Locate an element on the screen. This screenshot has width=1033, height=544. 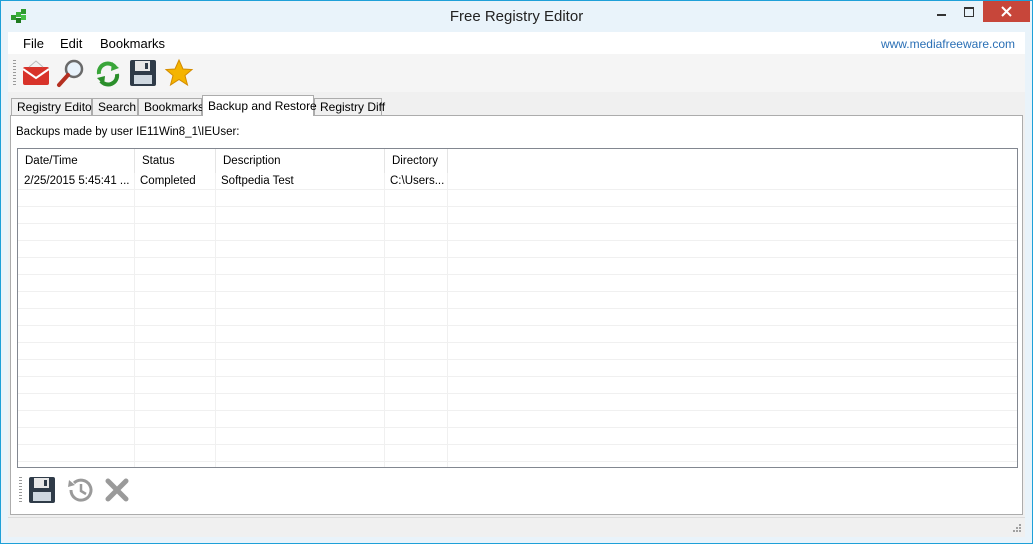
close-icon is located at coordinates (1006, 11).